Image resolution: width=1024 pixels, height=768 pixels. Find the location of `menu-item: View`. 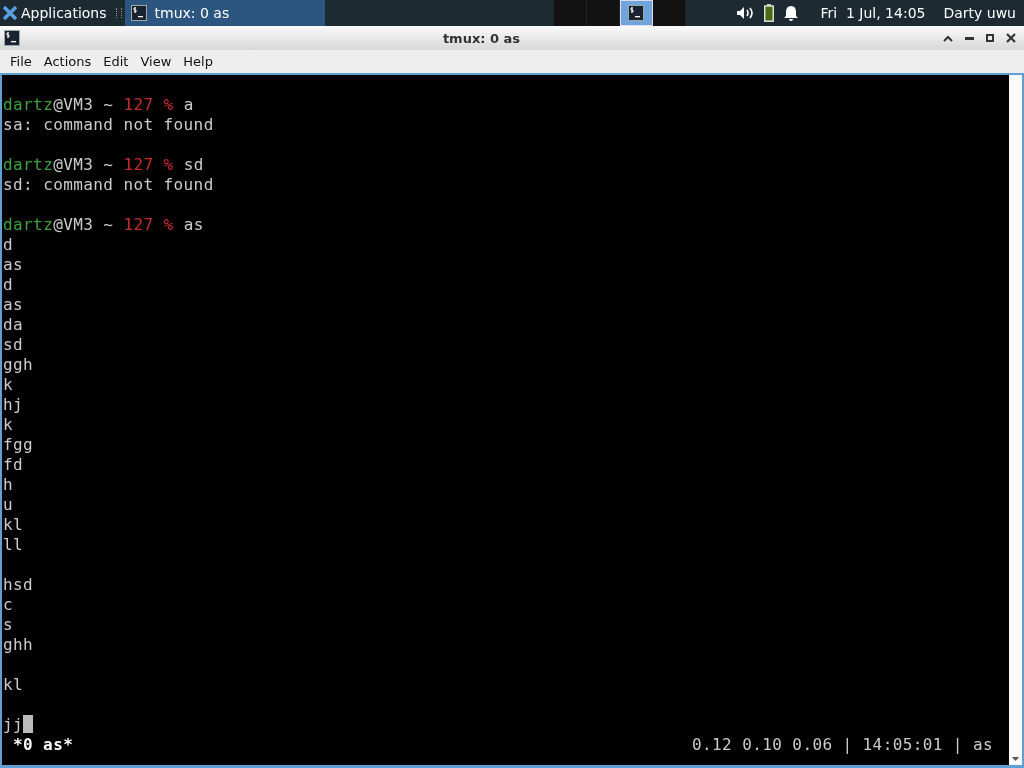

menu-item: View is located at coordinates (156, 61).